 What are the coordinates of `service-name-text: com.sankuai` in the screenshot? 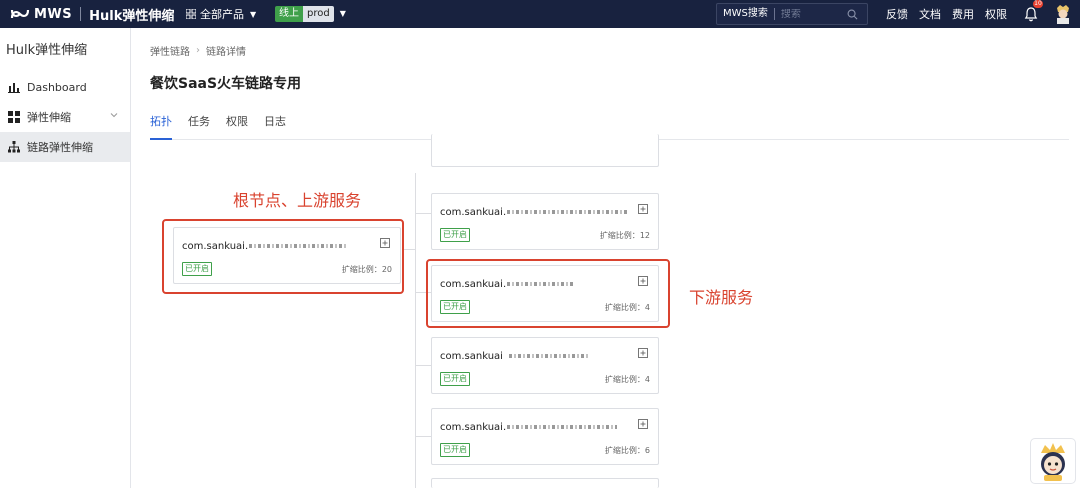 It's located at (471, 356).